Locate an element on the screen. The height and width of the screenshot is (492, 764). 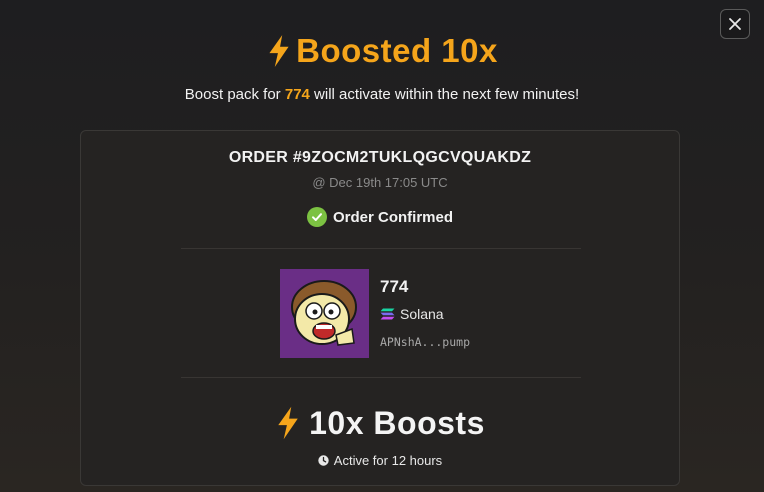
check-circle-icon is located at coordinates (316, 217).